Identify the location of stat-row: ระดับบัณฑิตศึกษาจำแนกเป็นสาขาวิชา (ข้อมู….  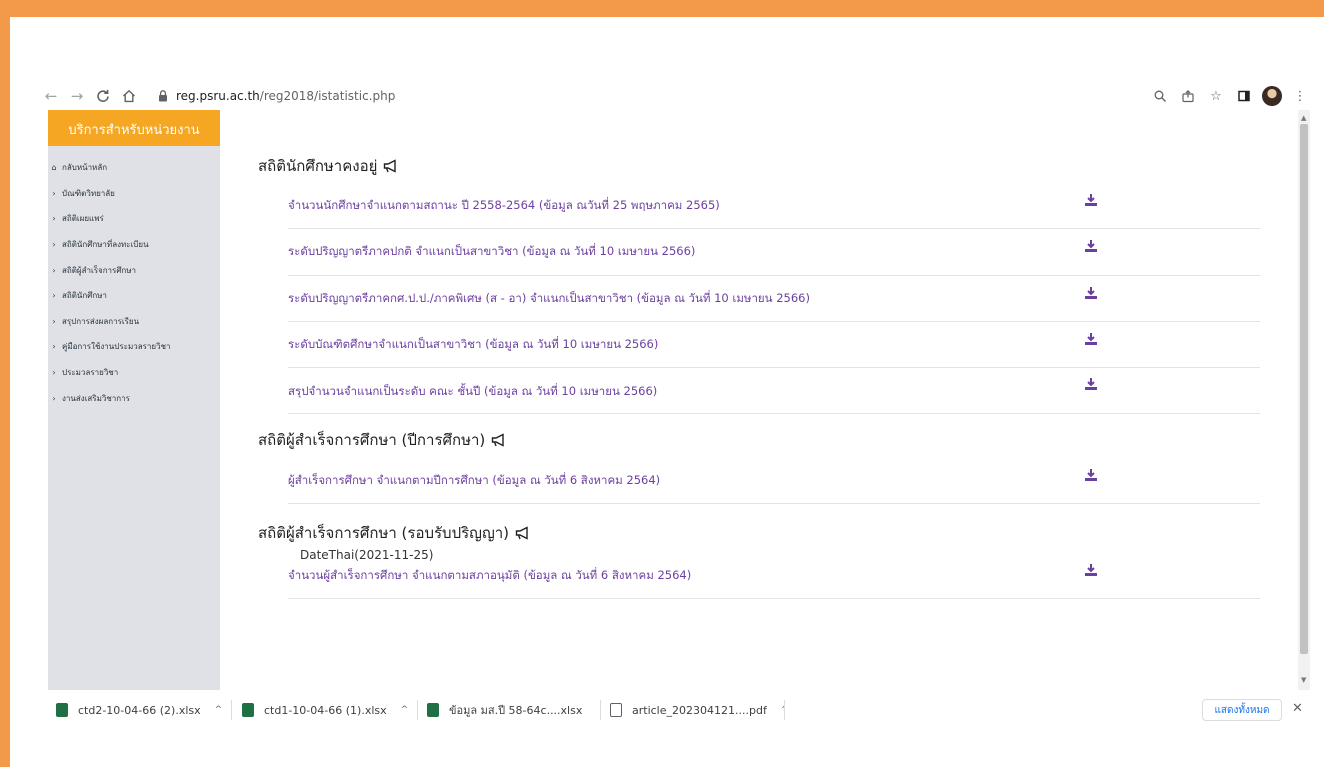
(774, 345).